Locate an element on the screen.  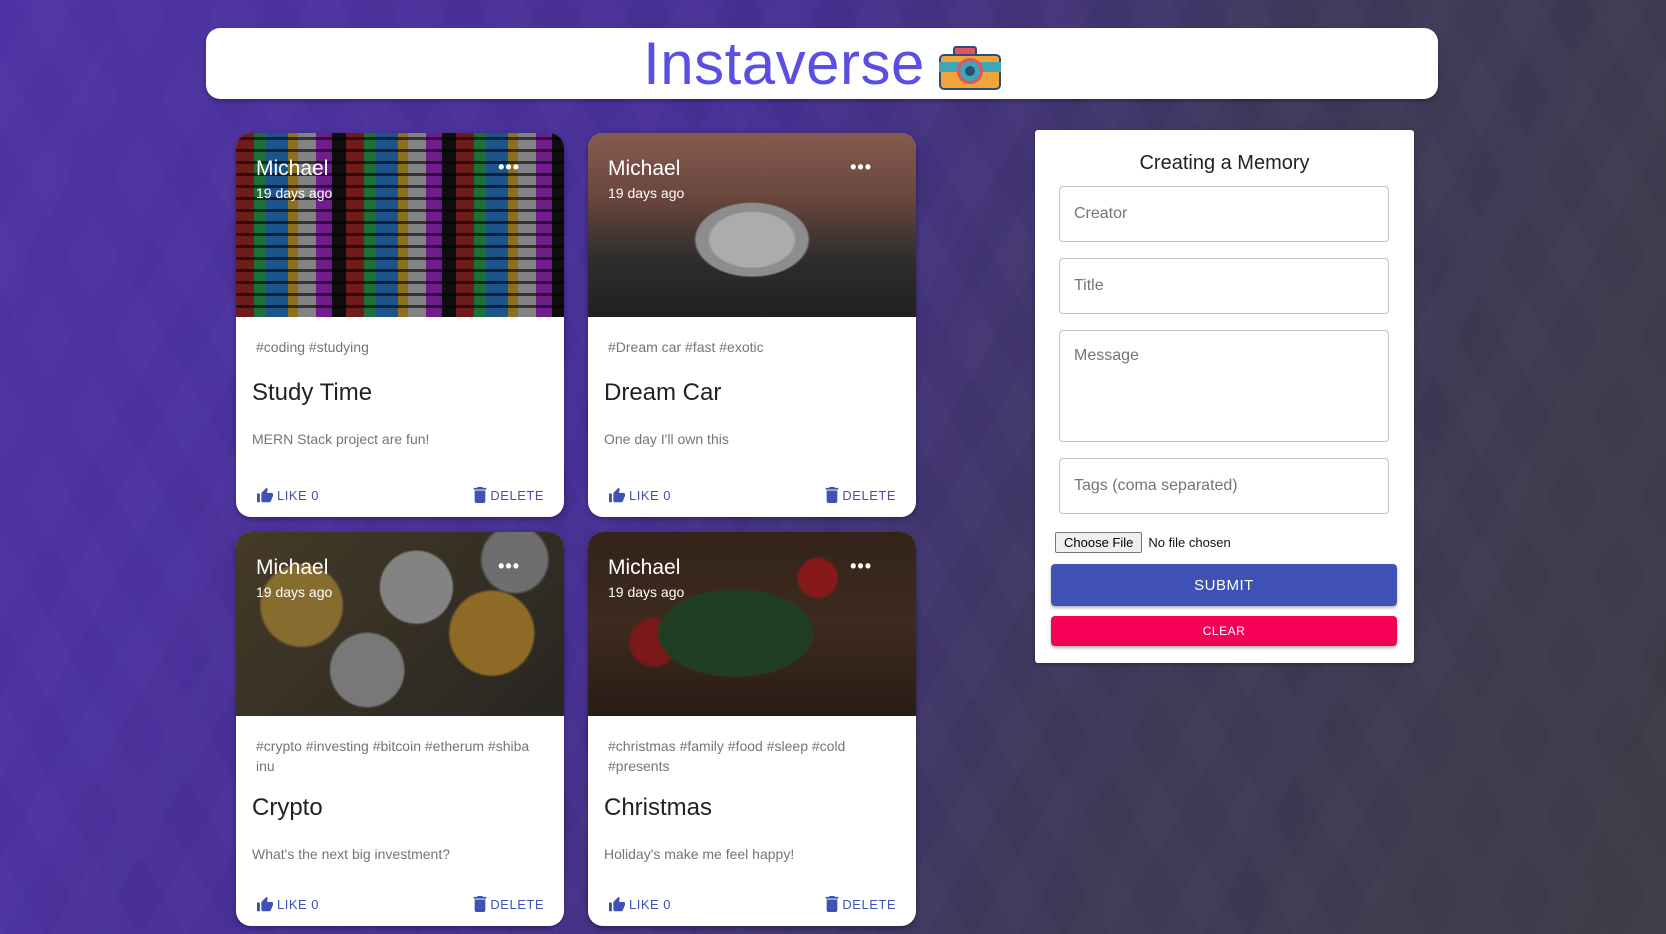
creator-field is located at coordinates (1224, 214).